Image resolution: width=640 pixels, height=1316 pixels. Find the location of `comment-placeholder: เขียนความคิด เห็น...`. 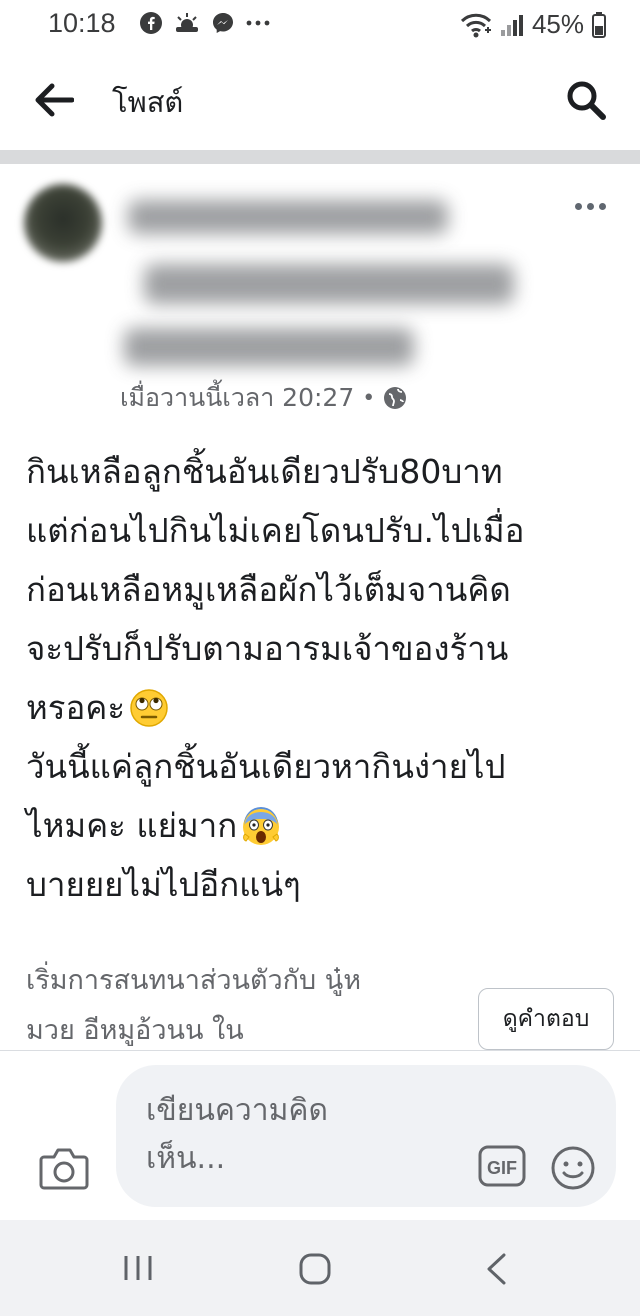

comment-placeholder: เขียนความคิด เห็น... is located at coordinates (237, 1134).